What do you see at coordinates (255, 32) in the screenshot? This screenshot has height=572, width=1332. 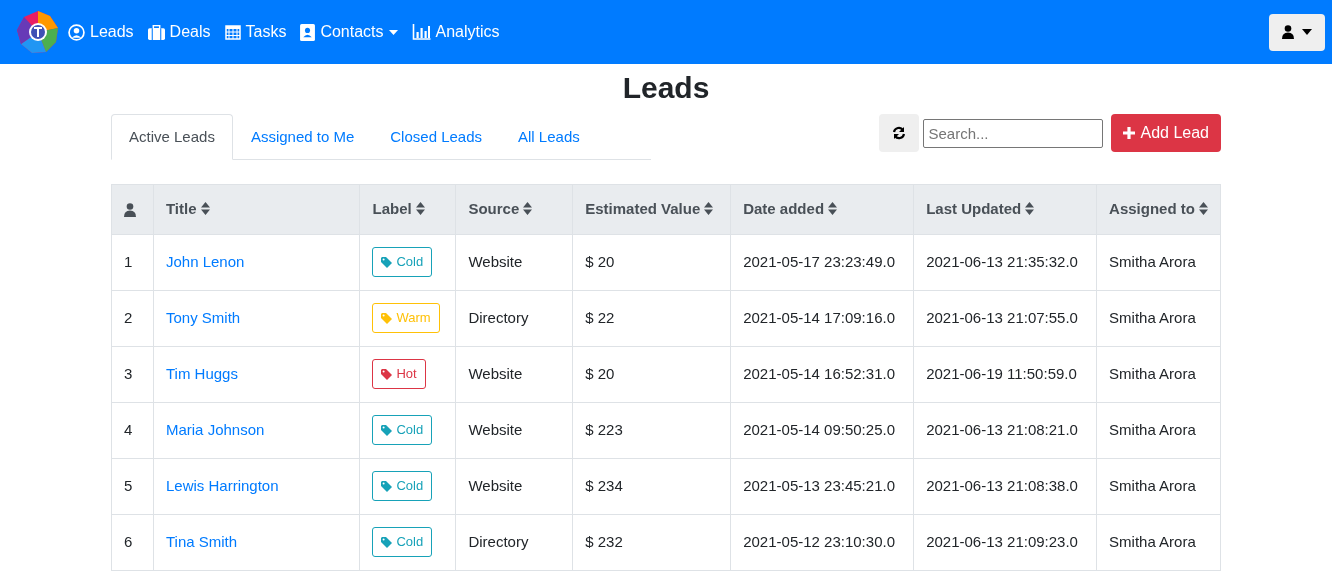 I see `nav-link: Tasks` at bounding box center [255, 32].